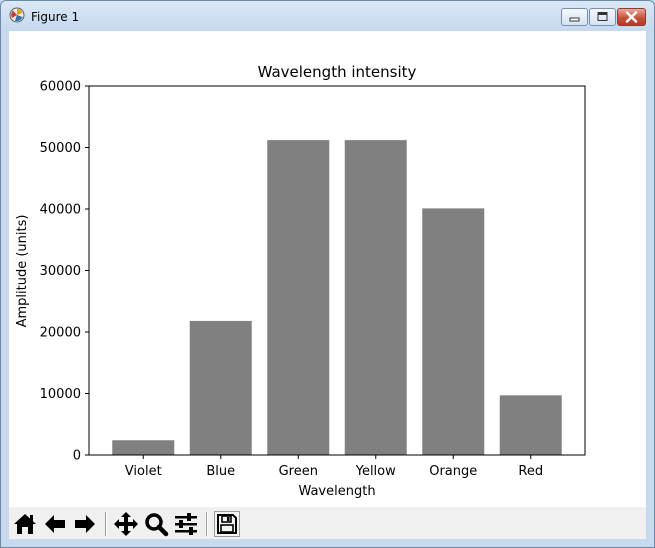 The width and height of the screenshot is (655, 548). I want to click on subplots-config-icon, so click(186, 524).